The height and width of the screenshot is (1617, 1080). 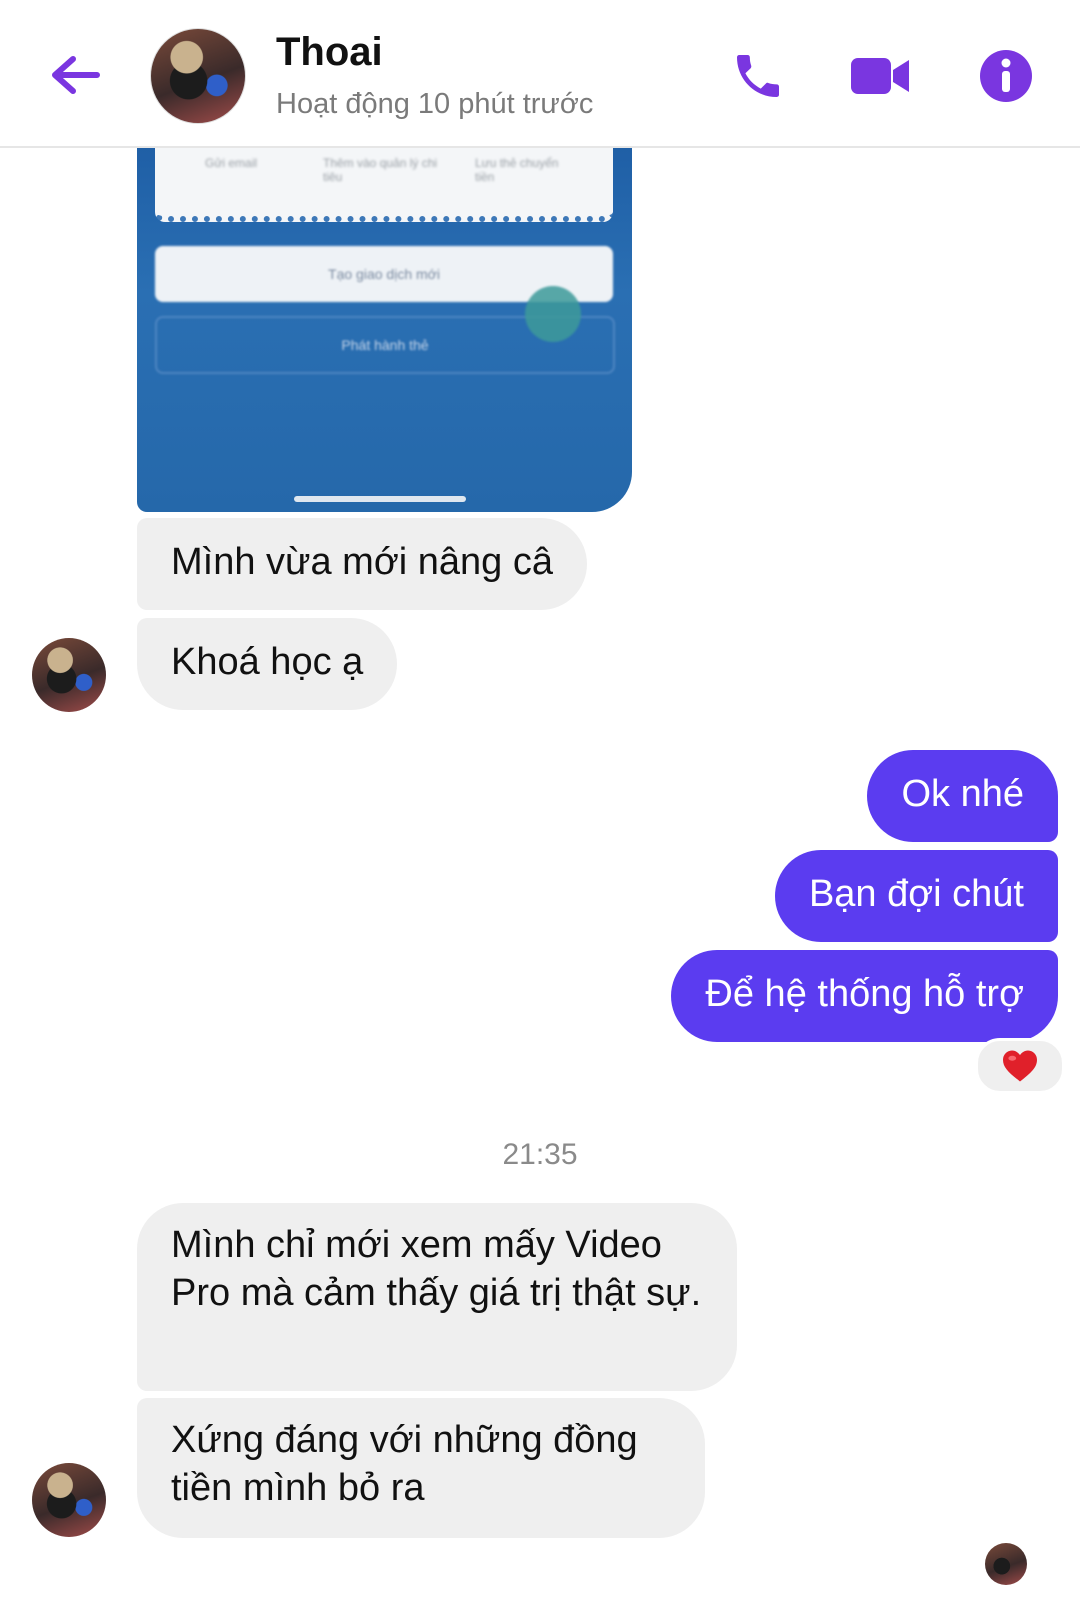 I want to click on contact-avatar, so click(x=198, y=76).